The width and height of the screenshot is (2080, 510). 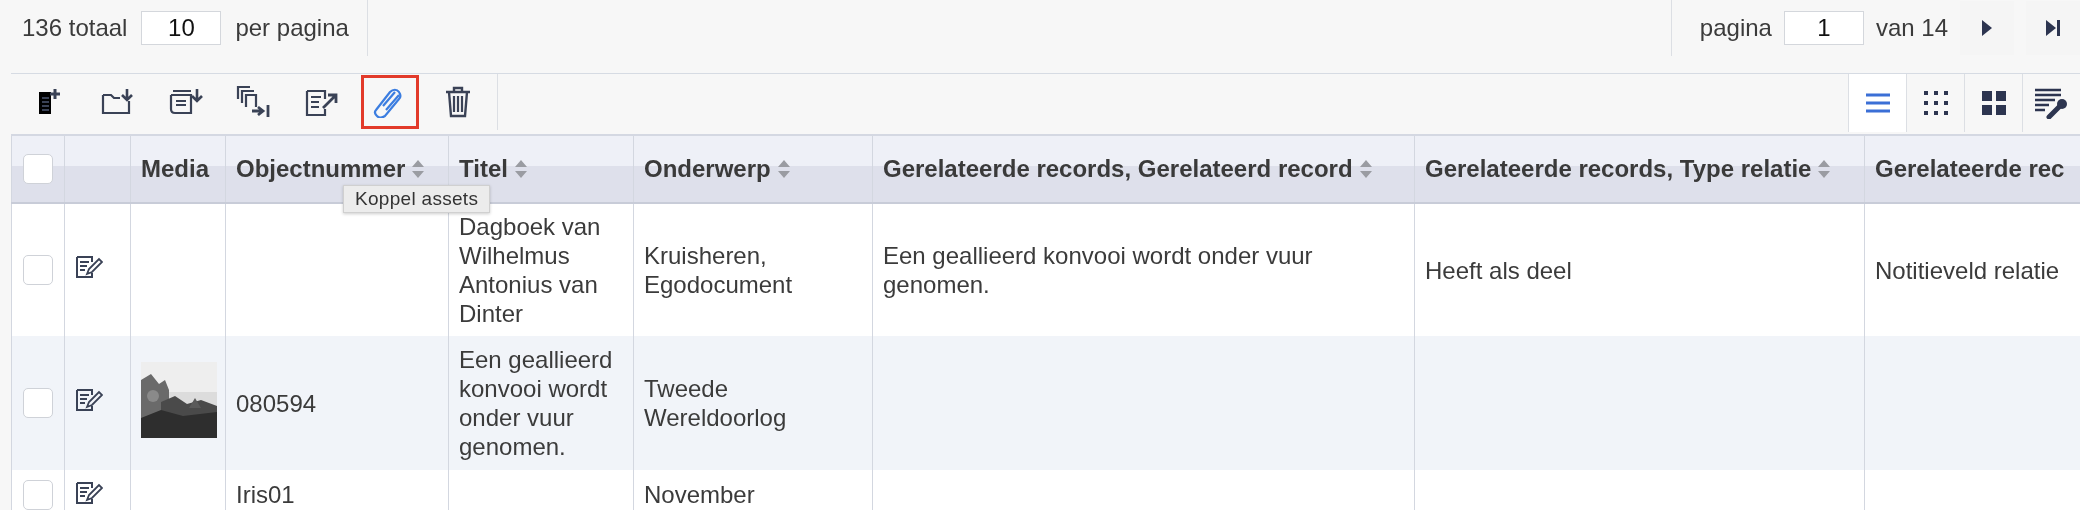 What do you see at coordinates (483, 169) in the screenshot?
I see `column-header: Titel` at bounding box center [483, 169].